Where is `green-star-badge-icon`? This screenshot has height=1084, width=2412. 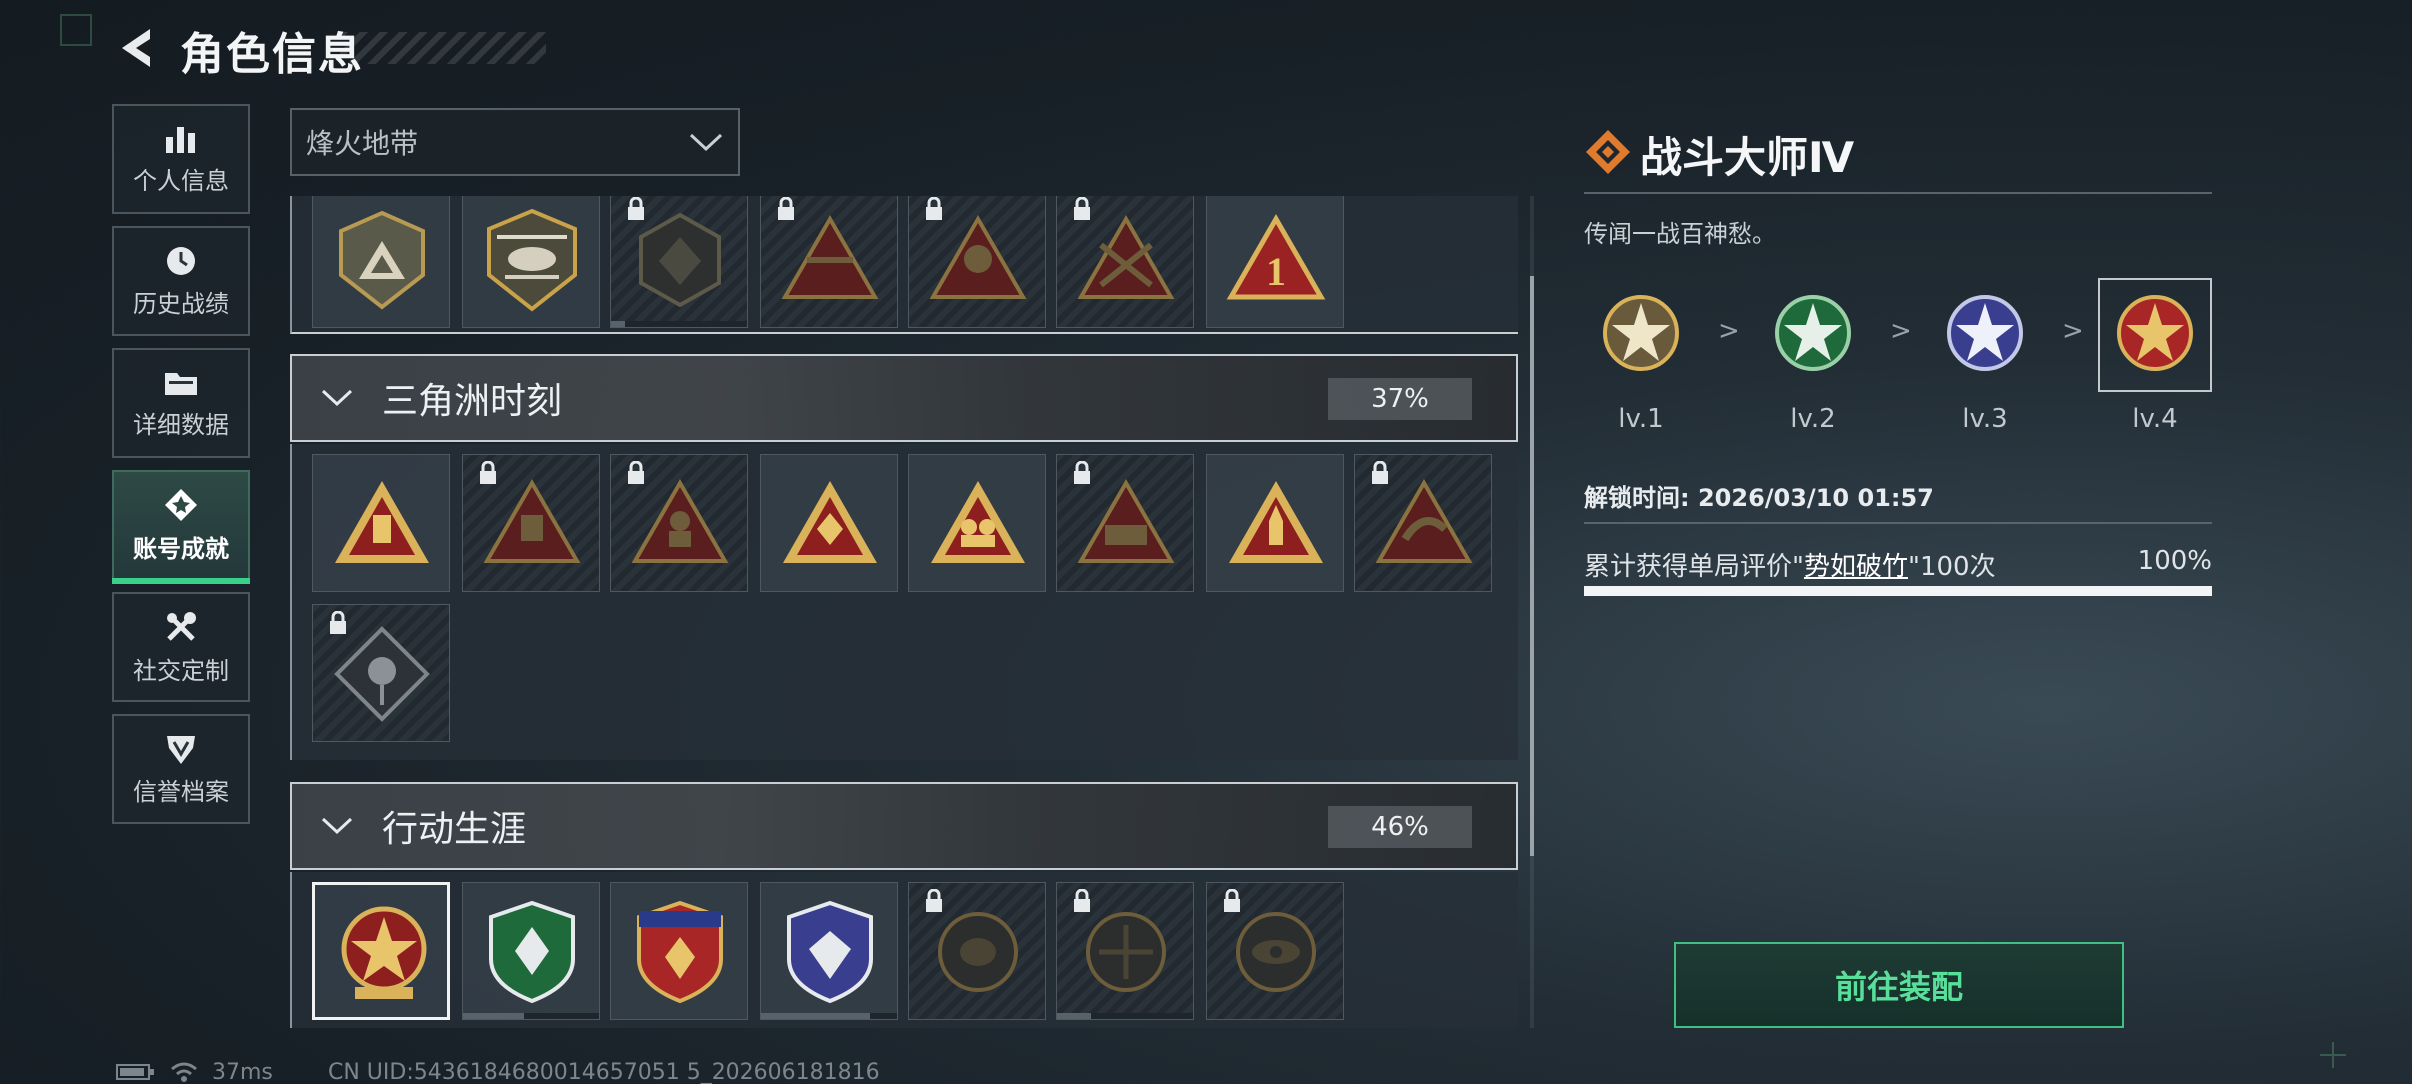 green-star-badge-icon is located at coordinates (1813, 333).